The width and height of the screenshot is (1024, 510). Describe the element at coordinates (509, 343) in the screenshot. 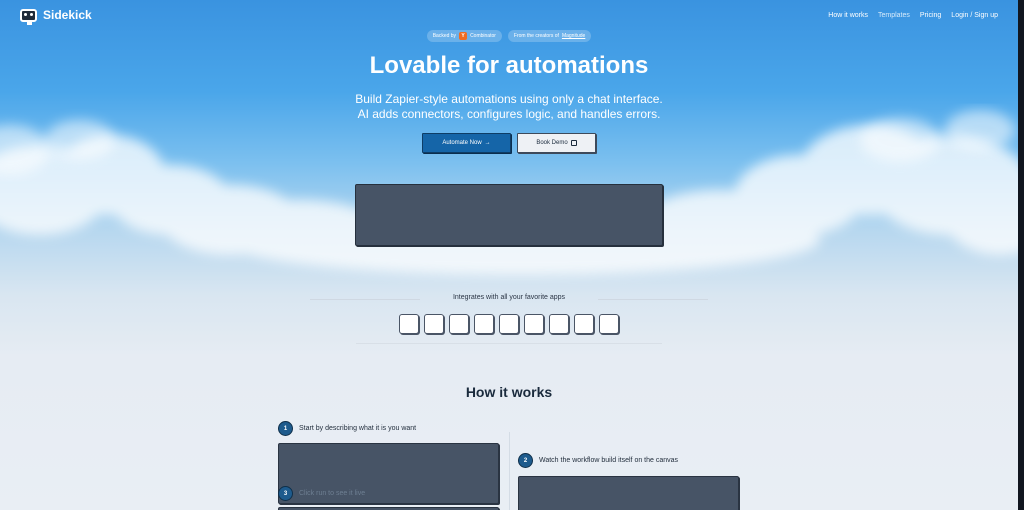

I see `integrations-bottom-divider` at that location.